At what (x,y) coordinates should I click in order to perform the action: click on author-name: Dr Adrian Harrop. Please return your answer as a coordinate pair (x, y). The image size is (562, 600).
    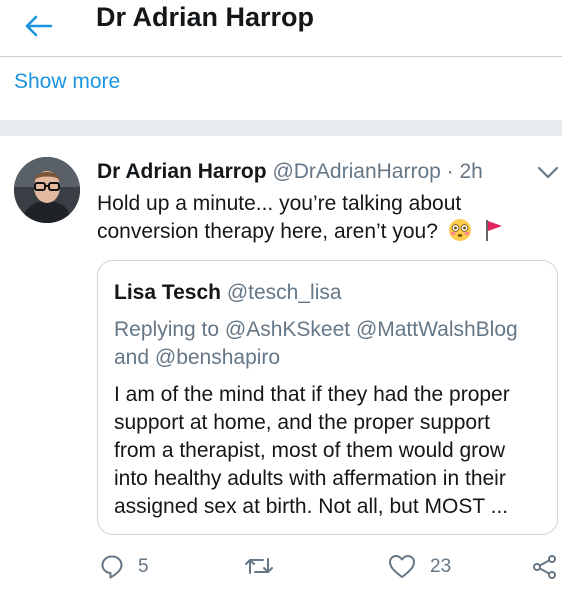
    Looking at the image, I should click on (182, 171).